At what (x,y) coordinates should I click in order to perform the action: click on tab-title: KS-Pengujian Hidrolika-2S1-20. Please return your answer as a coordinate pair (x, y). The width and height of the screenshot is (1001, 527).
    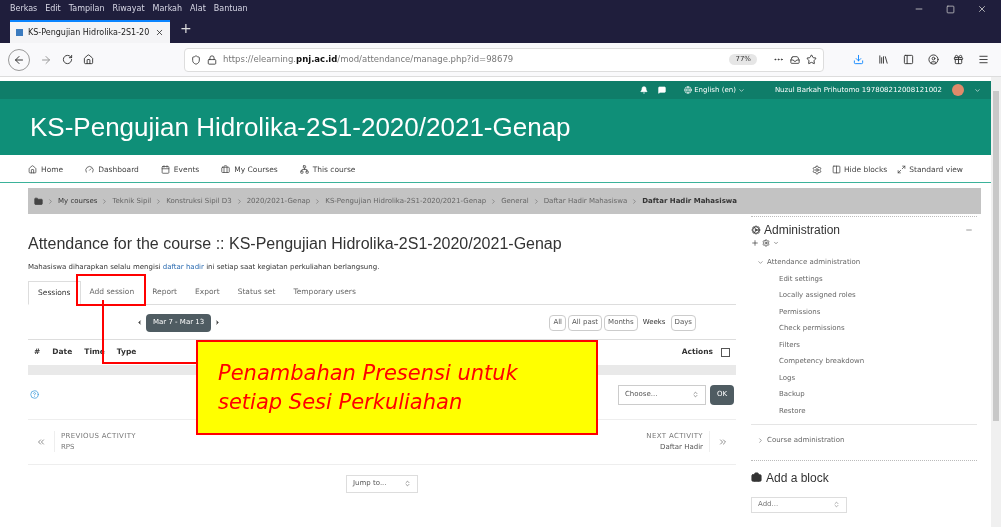
    Looking at the image, I should click on (89, 32).